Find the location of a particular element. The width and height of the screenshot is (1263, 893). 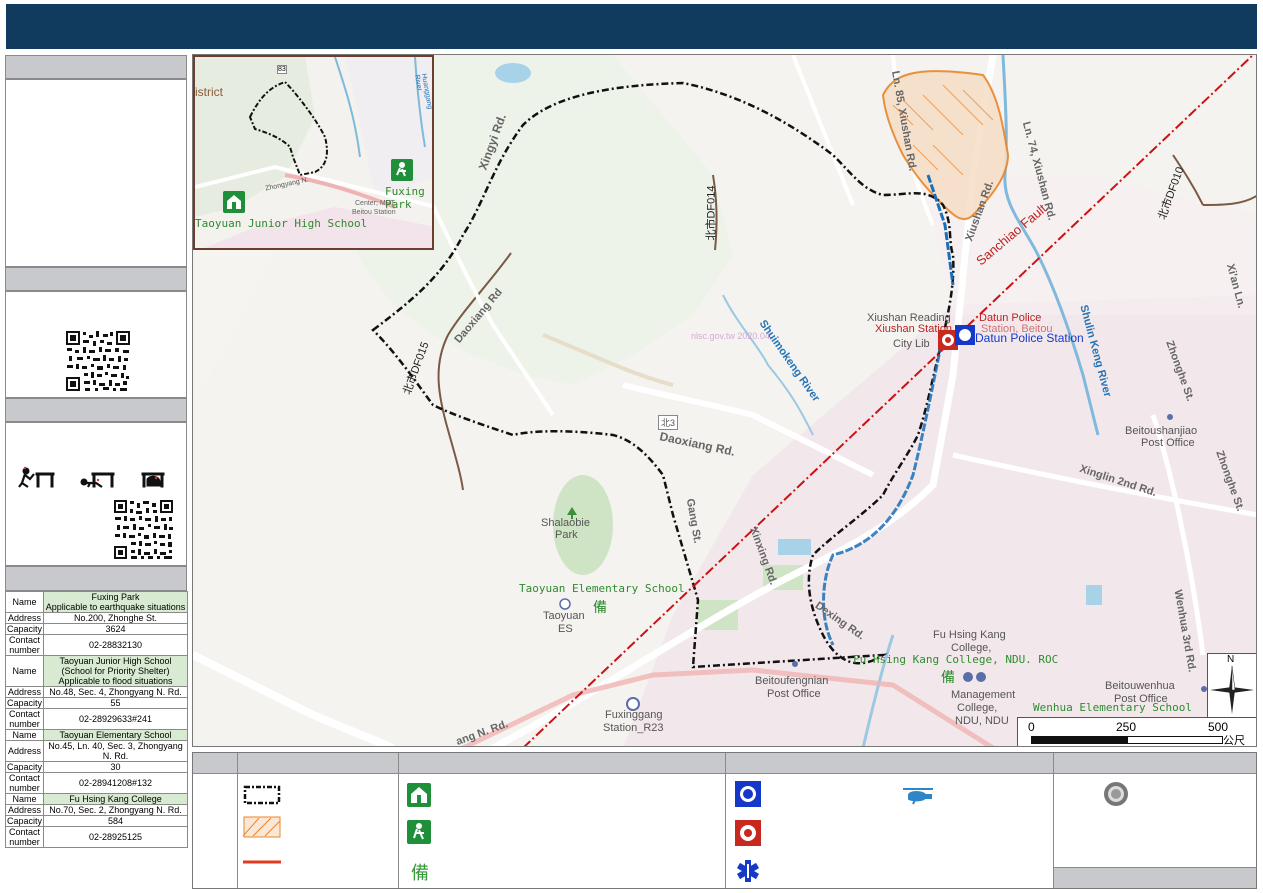

label-management-a: Management is located at coordinates (983, 695).